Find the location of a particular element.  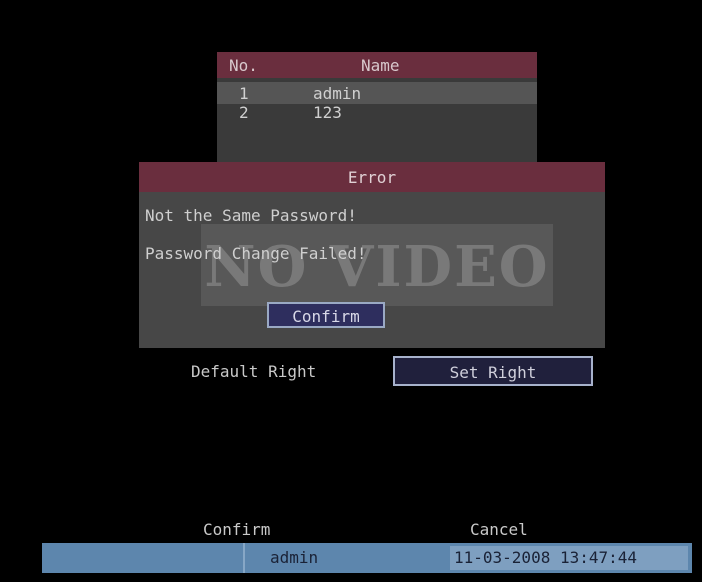

status-datetime-box: 11-03-2008 13:47:44 is located at coordinates (569, 558).